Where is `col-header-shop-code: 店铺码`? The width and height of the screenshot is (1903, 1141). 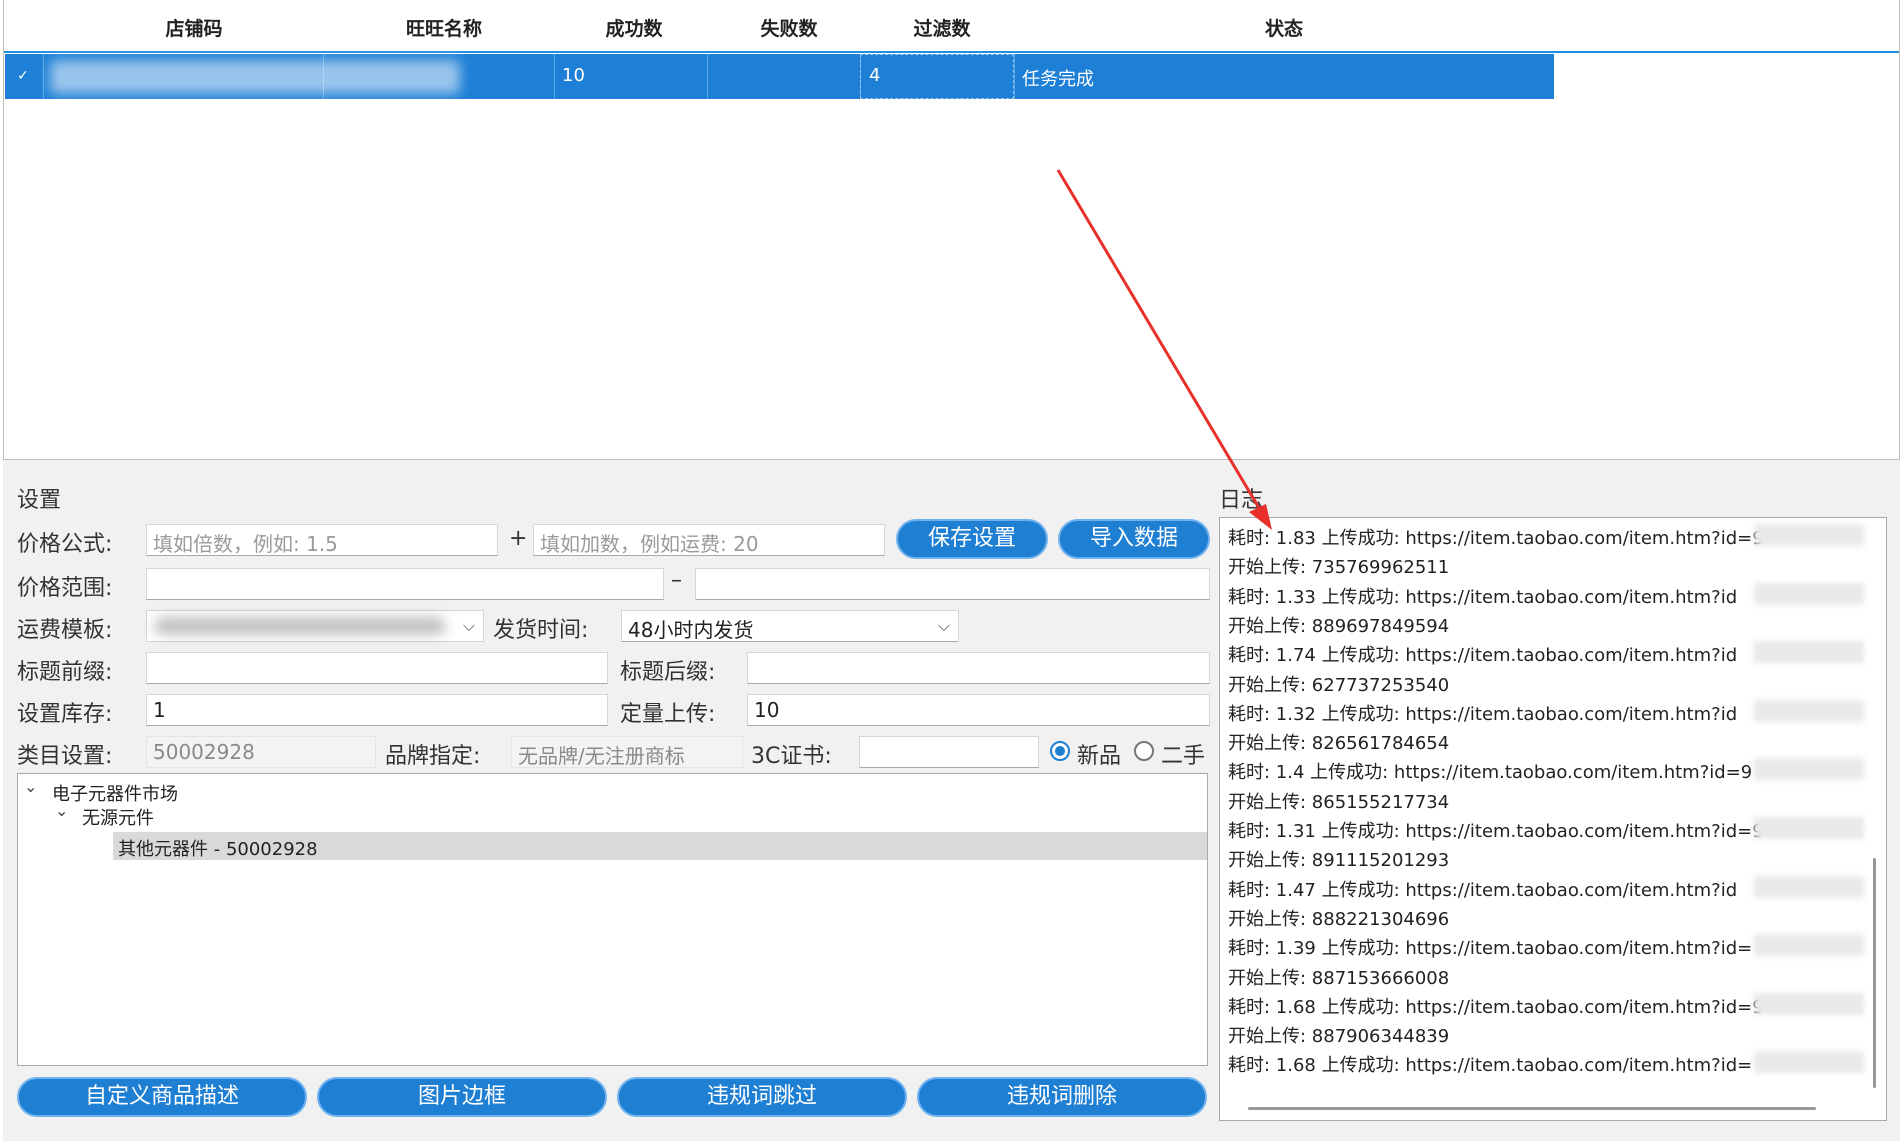
col-header-shop-code: 店铺码 is located at coordinates (194, 27).